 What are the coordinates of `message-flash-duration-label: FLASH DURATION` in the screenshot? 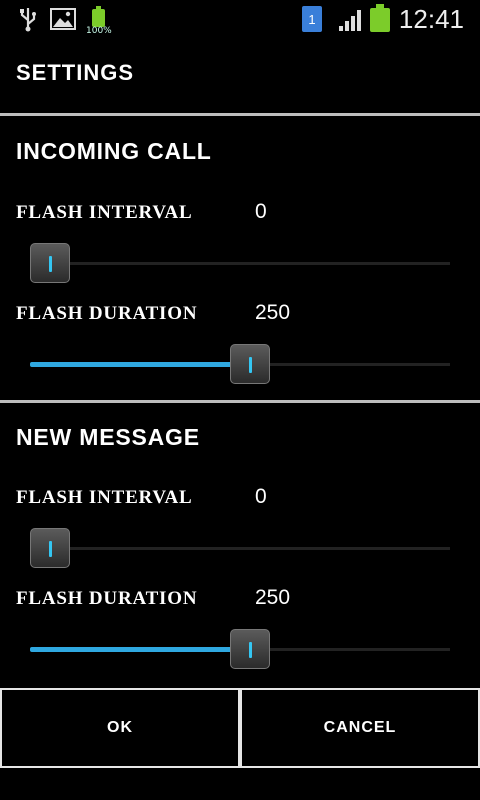 It's located at (107, 598).